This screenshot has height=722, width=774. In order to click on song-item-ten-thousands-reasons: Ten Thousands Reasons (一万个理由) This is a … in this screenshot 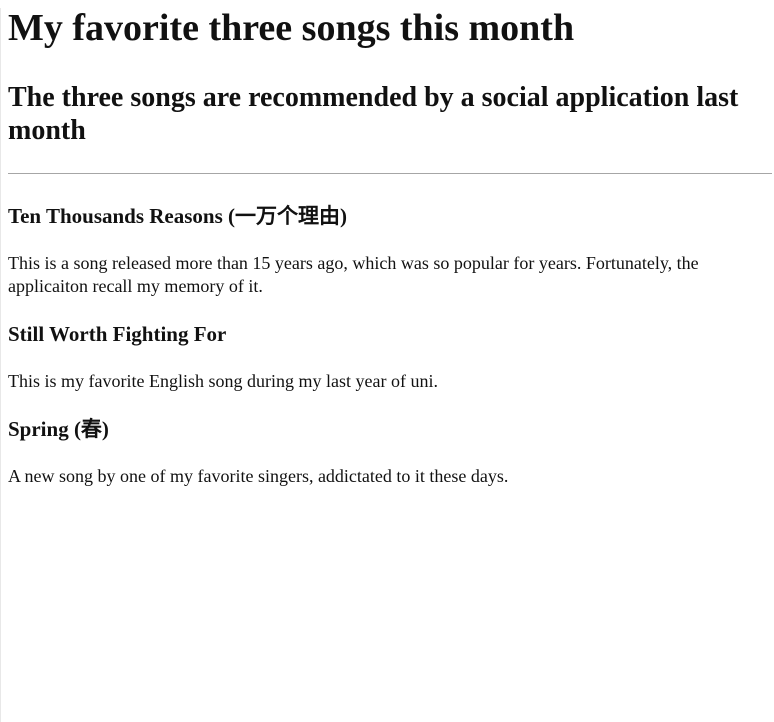, I will do `click(391, 251)`.